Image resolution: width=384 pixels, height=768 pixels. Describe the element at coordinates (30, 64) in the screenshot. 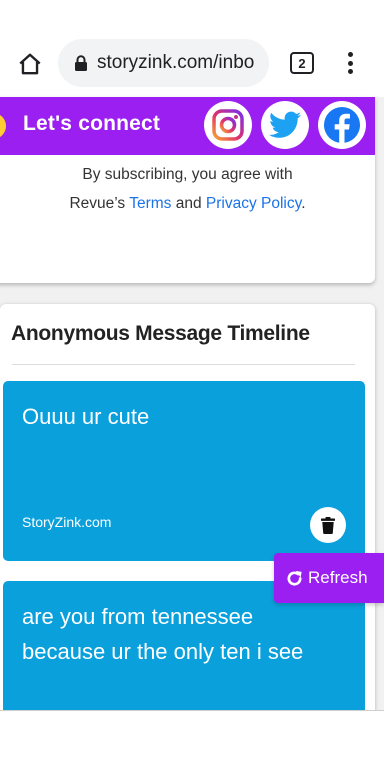

I see `home-icon` at that location.